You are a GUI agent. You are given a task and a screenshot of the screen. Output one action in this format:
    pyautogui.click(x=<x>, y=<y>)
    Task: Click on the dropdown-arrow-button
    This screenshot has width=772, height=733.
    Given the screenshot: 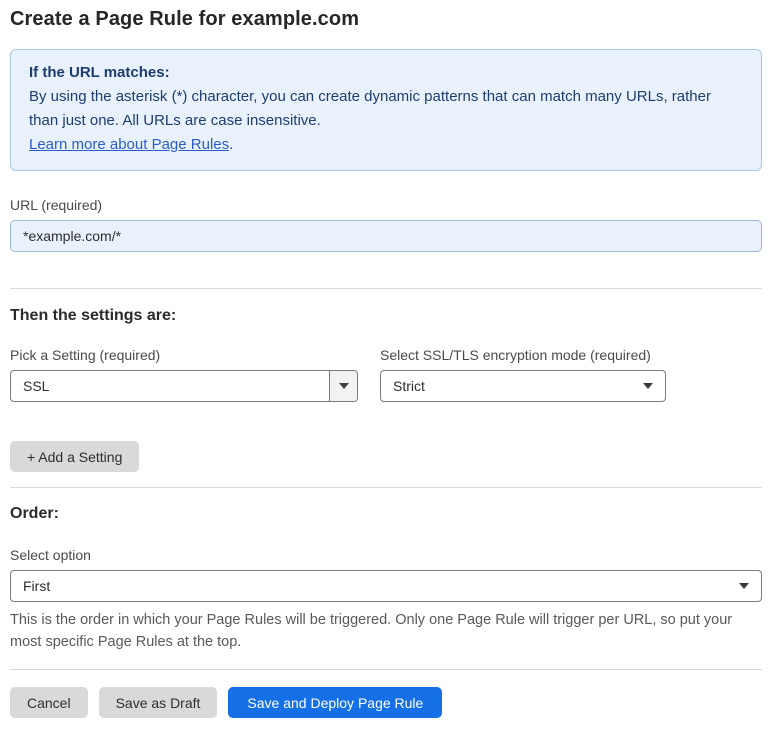 What is the action you would take?
    pyautogui.click(x=343, y=386)
    